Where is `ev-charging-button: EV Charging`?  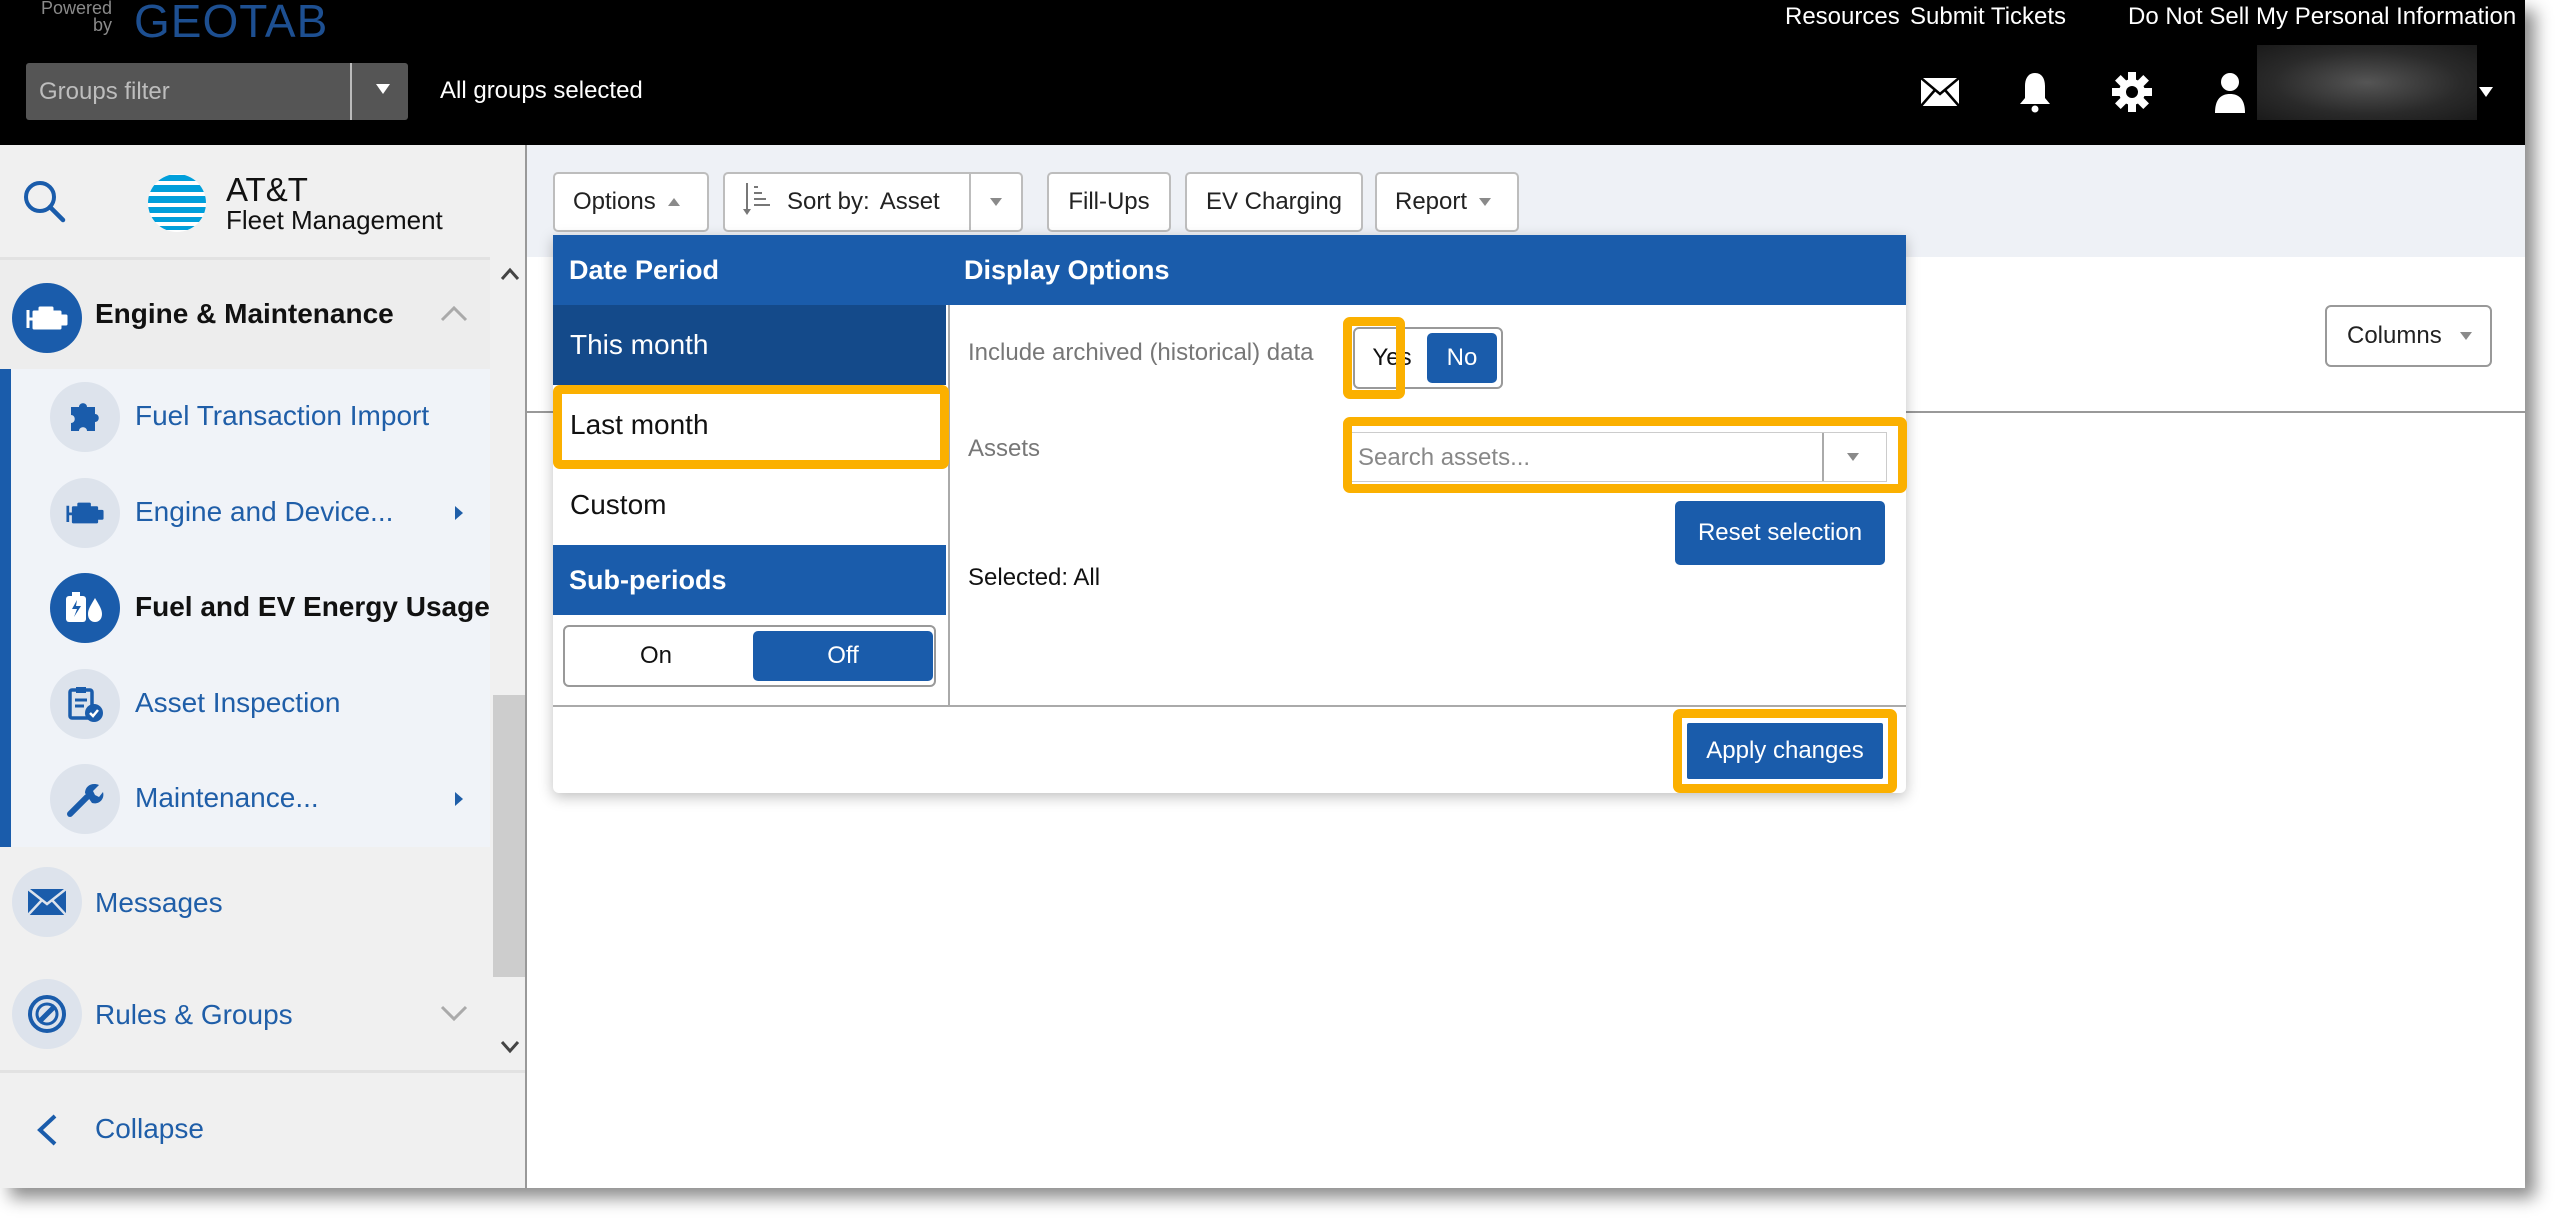
ev-charging-button: EV Charging is located at coordinates (1274, 202).